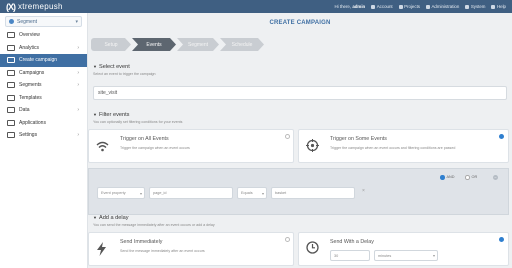 The height and width of the screenshot is (268, 512). Describe the element at coordinates (467, 6) in the screenshot. I see `server-icon` at that location.